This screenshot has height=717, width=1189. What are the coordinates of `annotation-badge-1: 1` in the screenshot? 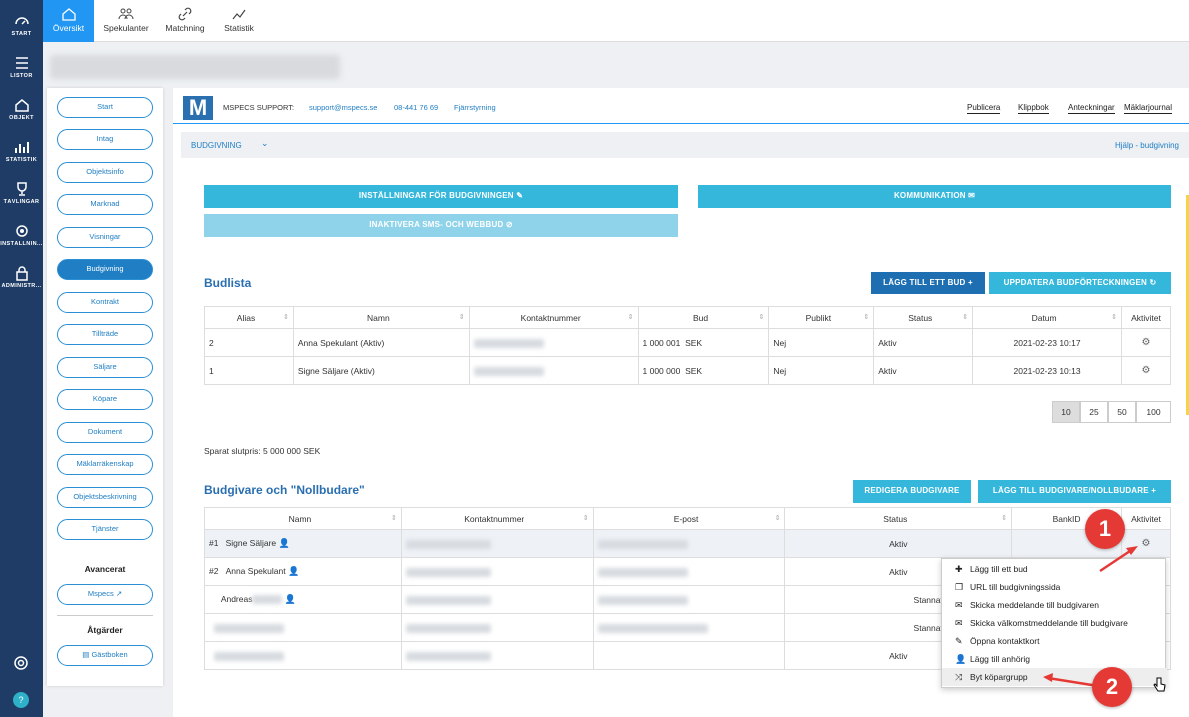 It's located at (1105, 529).